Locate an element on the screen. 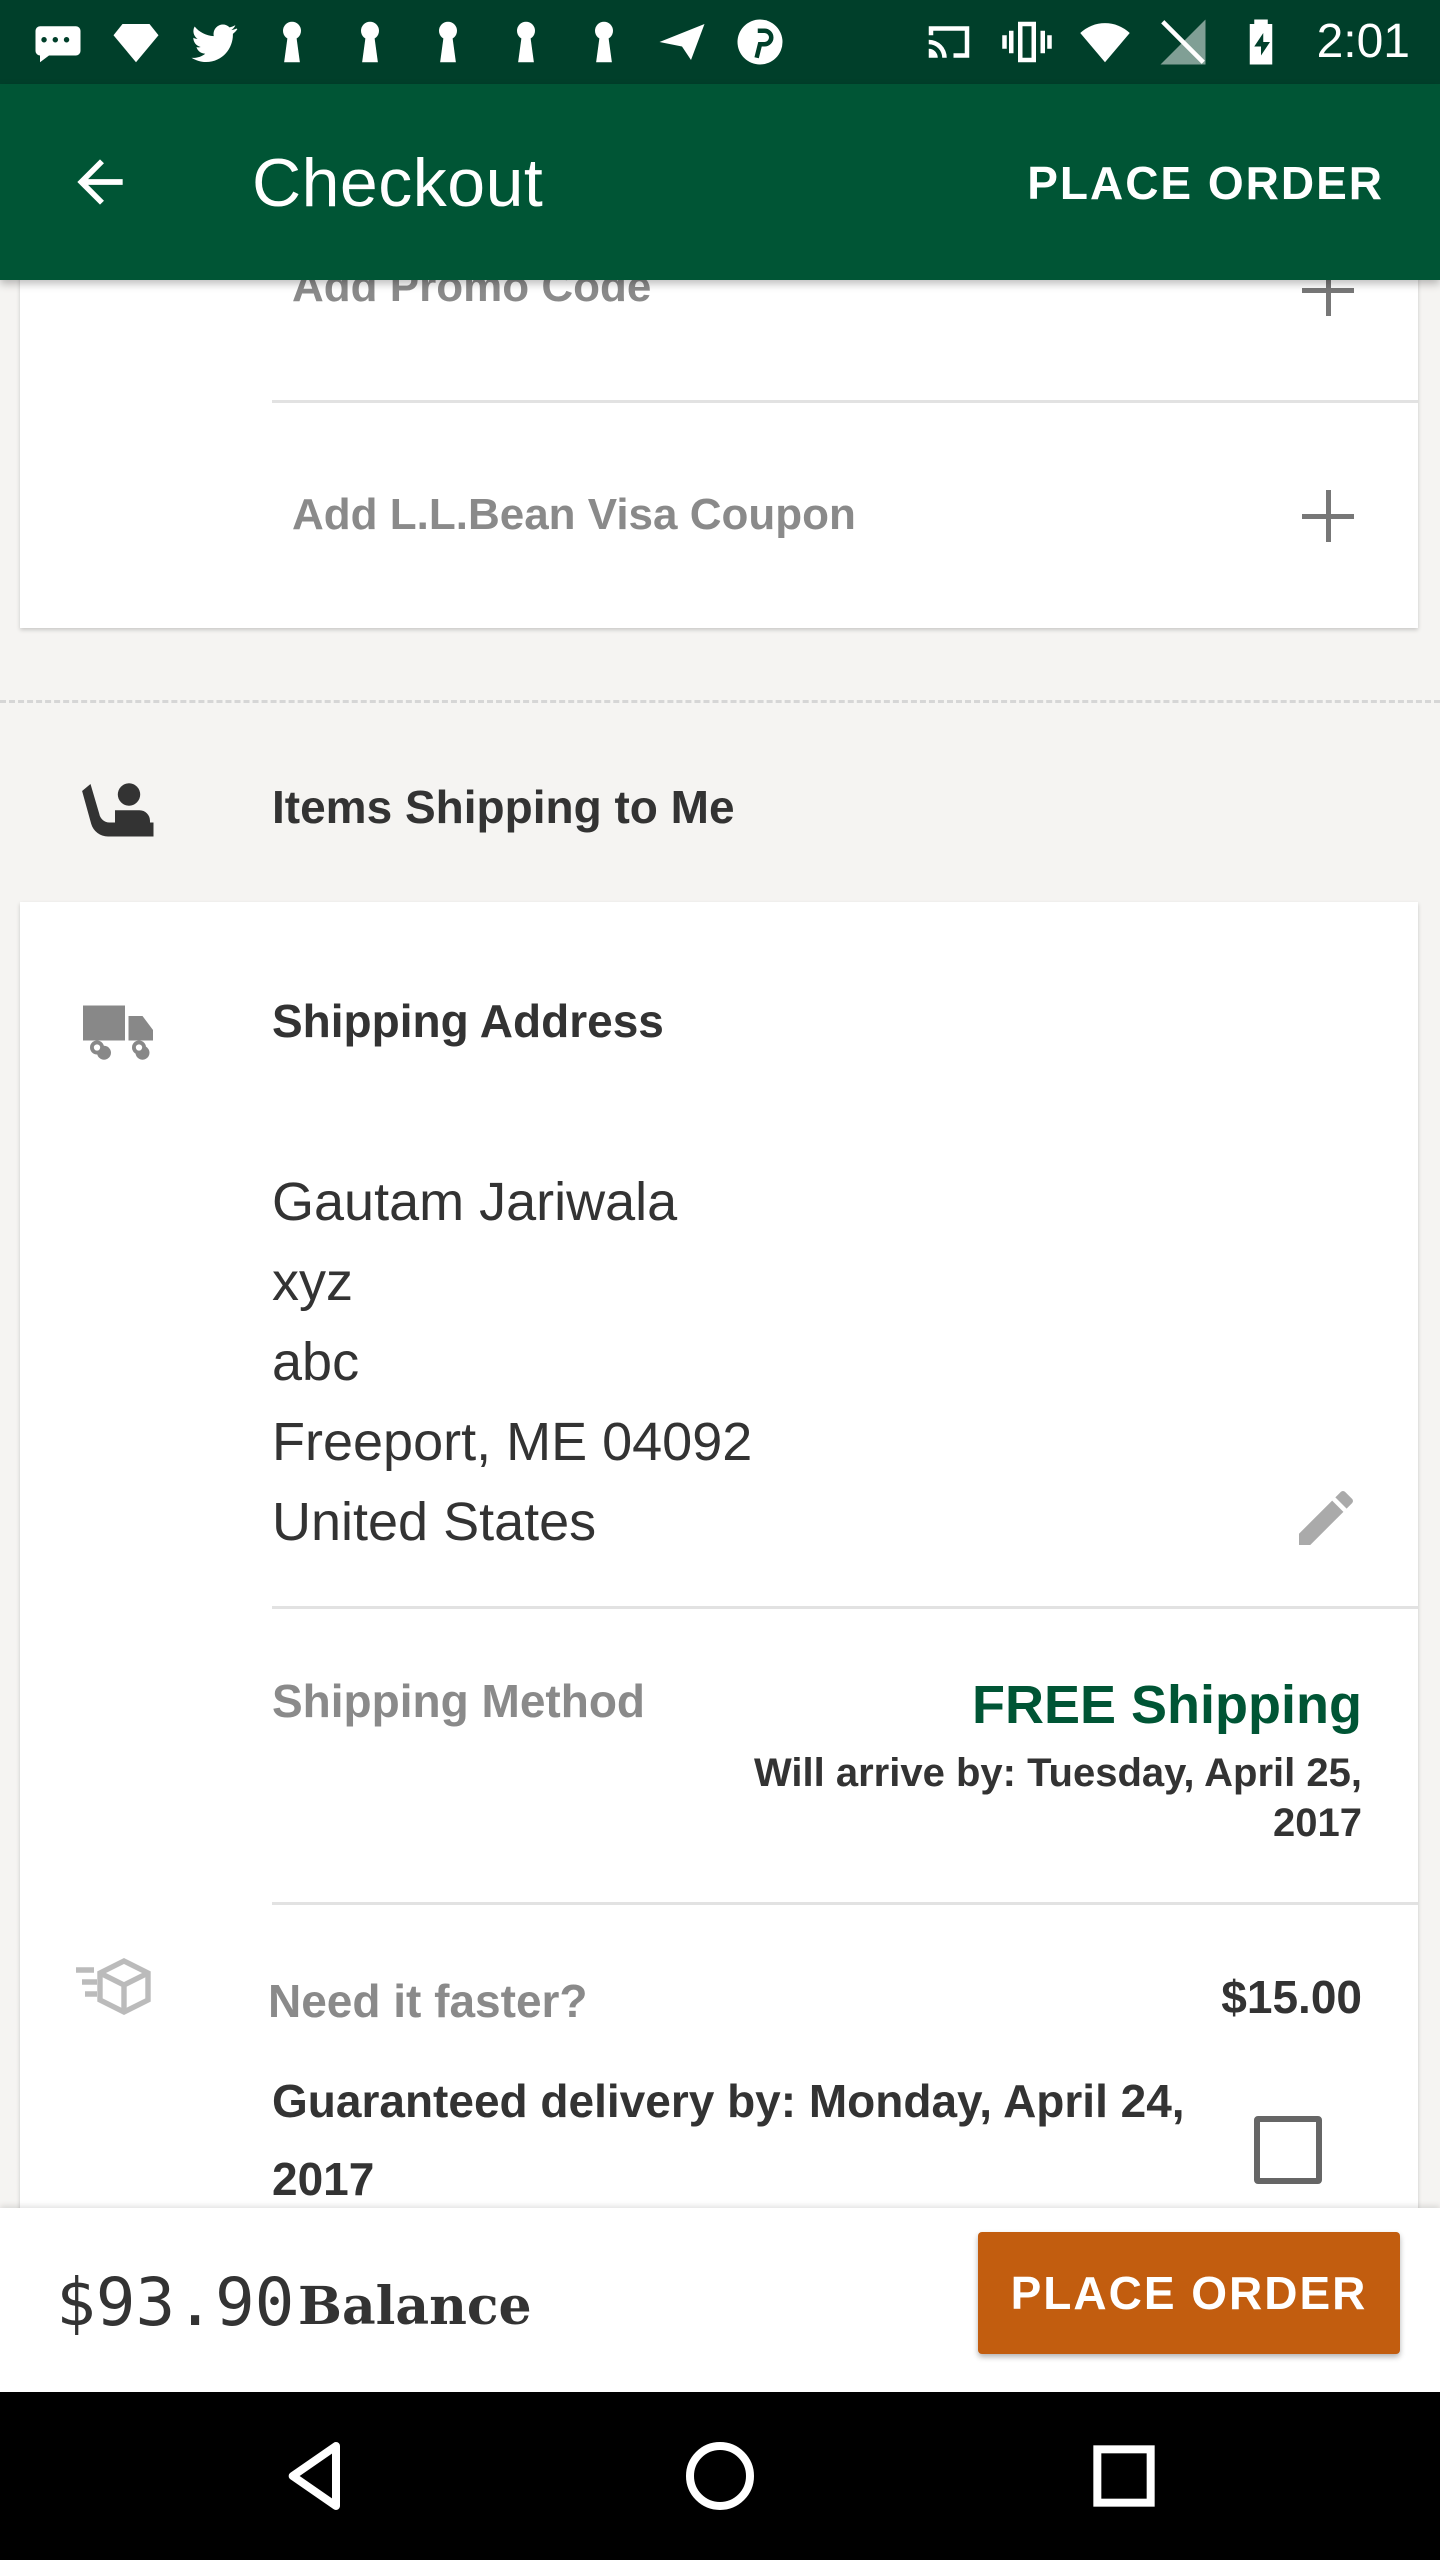  circle-home-icon is located at coordinates (720, 2476).